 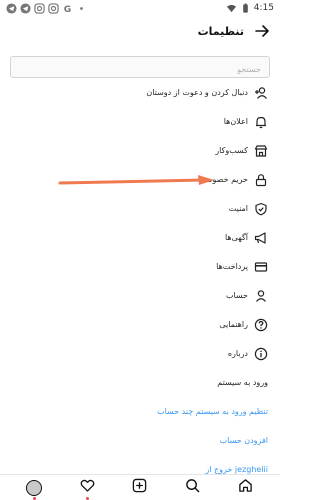 What do you see at coordinates (261, 238) in the screenshot?
I see `megaphone-icon` at bounding box center [261, 238].